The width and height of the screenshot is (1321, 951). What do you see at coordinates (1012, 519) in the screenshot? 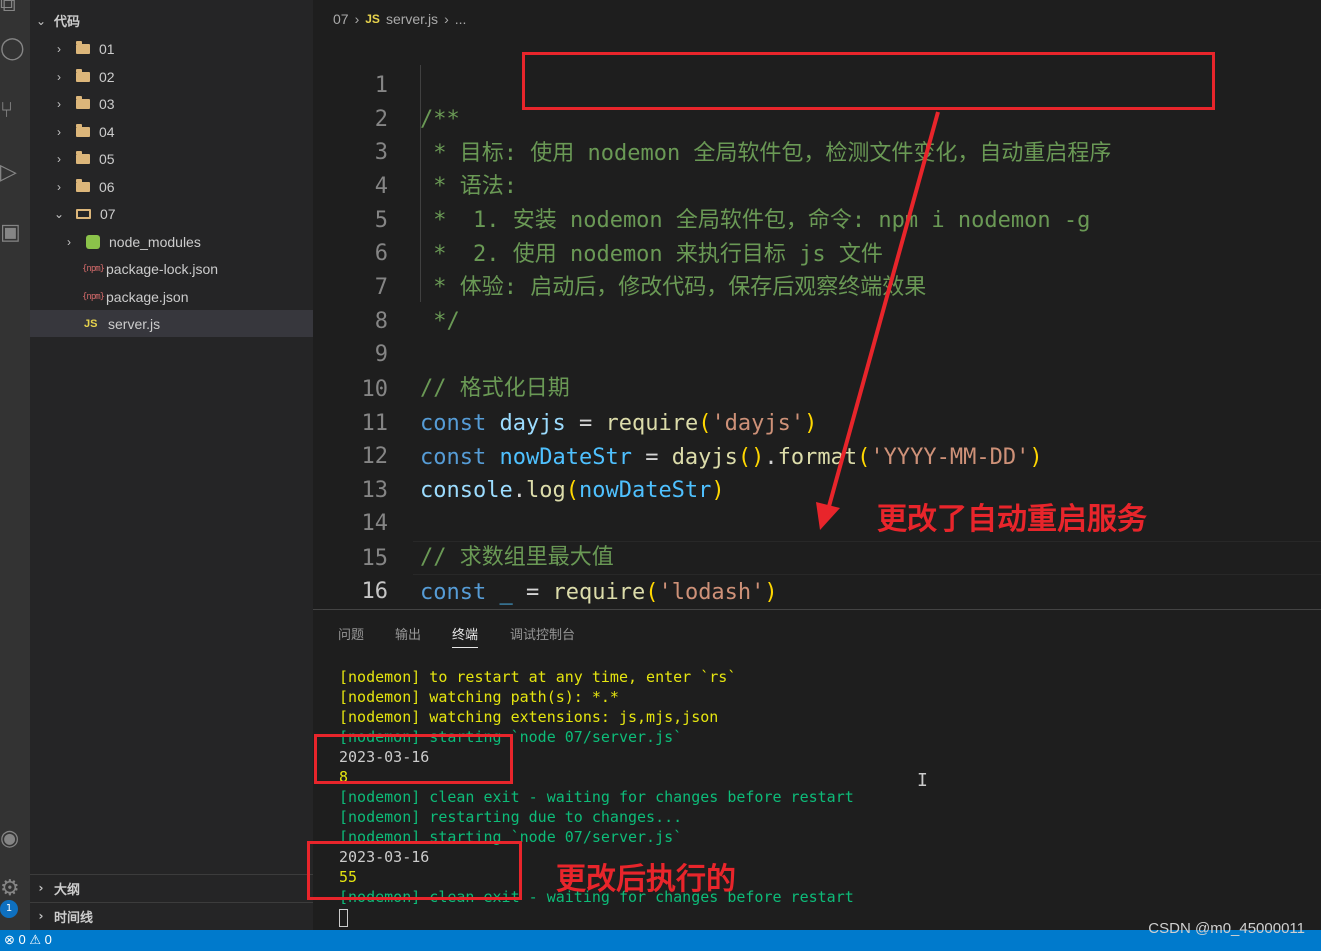
I see `annotation-note-top: 更改了自动重启服务` at bounding box center [1012, 519].